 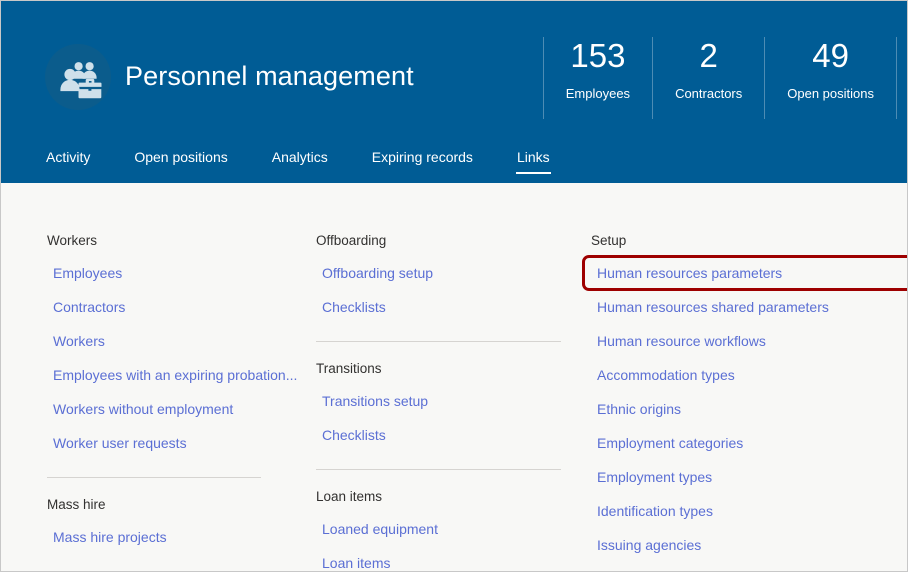 What do you see at coordinates (708, 55) in the screenshot?
I see `stat-contractors-value: 2` at bounding box center [708, 55].